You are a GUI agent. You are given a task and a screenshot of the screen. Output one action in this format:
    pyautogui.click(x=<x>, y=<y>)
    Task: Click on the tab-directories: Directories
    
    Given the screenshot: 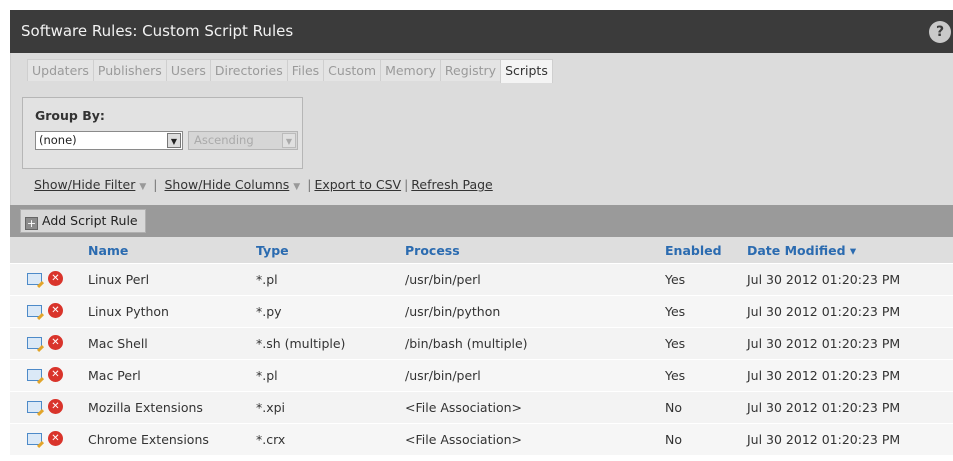 What is the action you would take?
    pyautogui.click(x=248, y=70)
    